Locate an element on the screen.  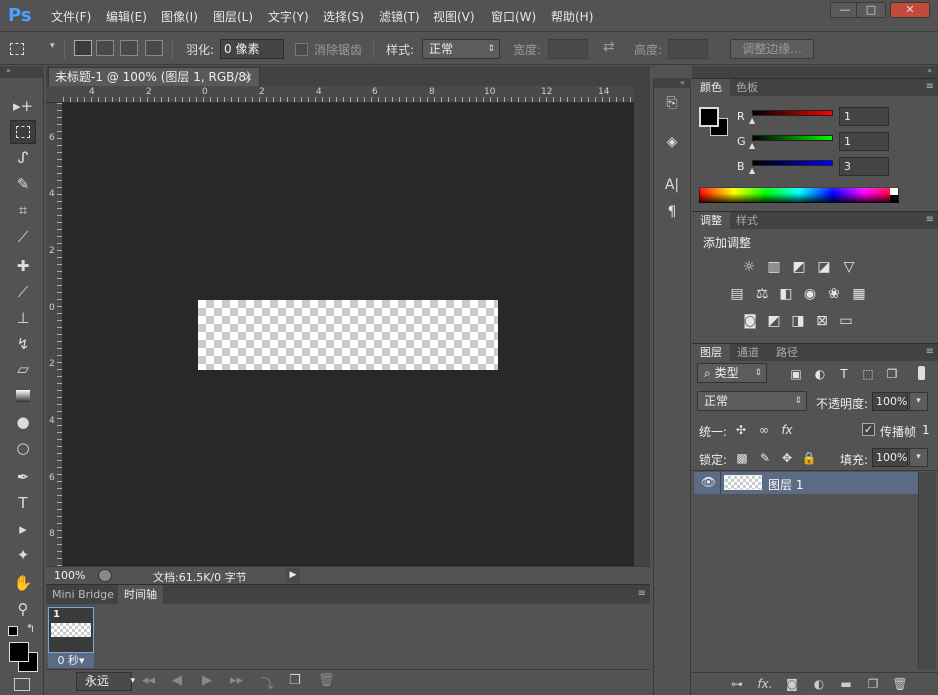
feather-input: 0 像素 is located at coordinates (252, 49).